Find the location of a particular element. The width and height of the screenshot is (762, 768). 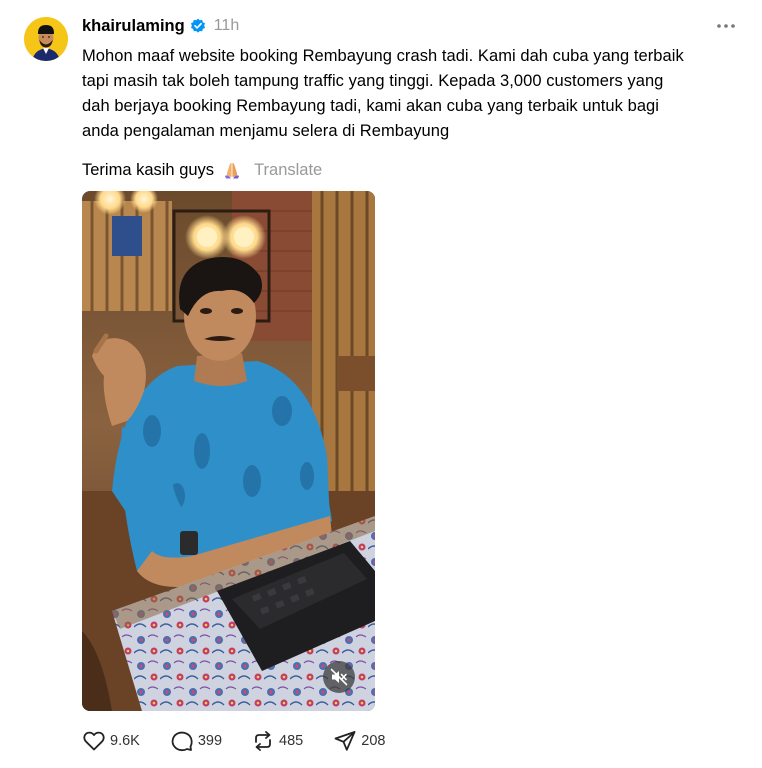

share-button: 208 is located at coordinates (359, 741).